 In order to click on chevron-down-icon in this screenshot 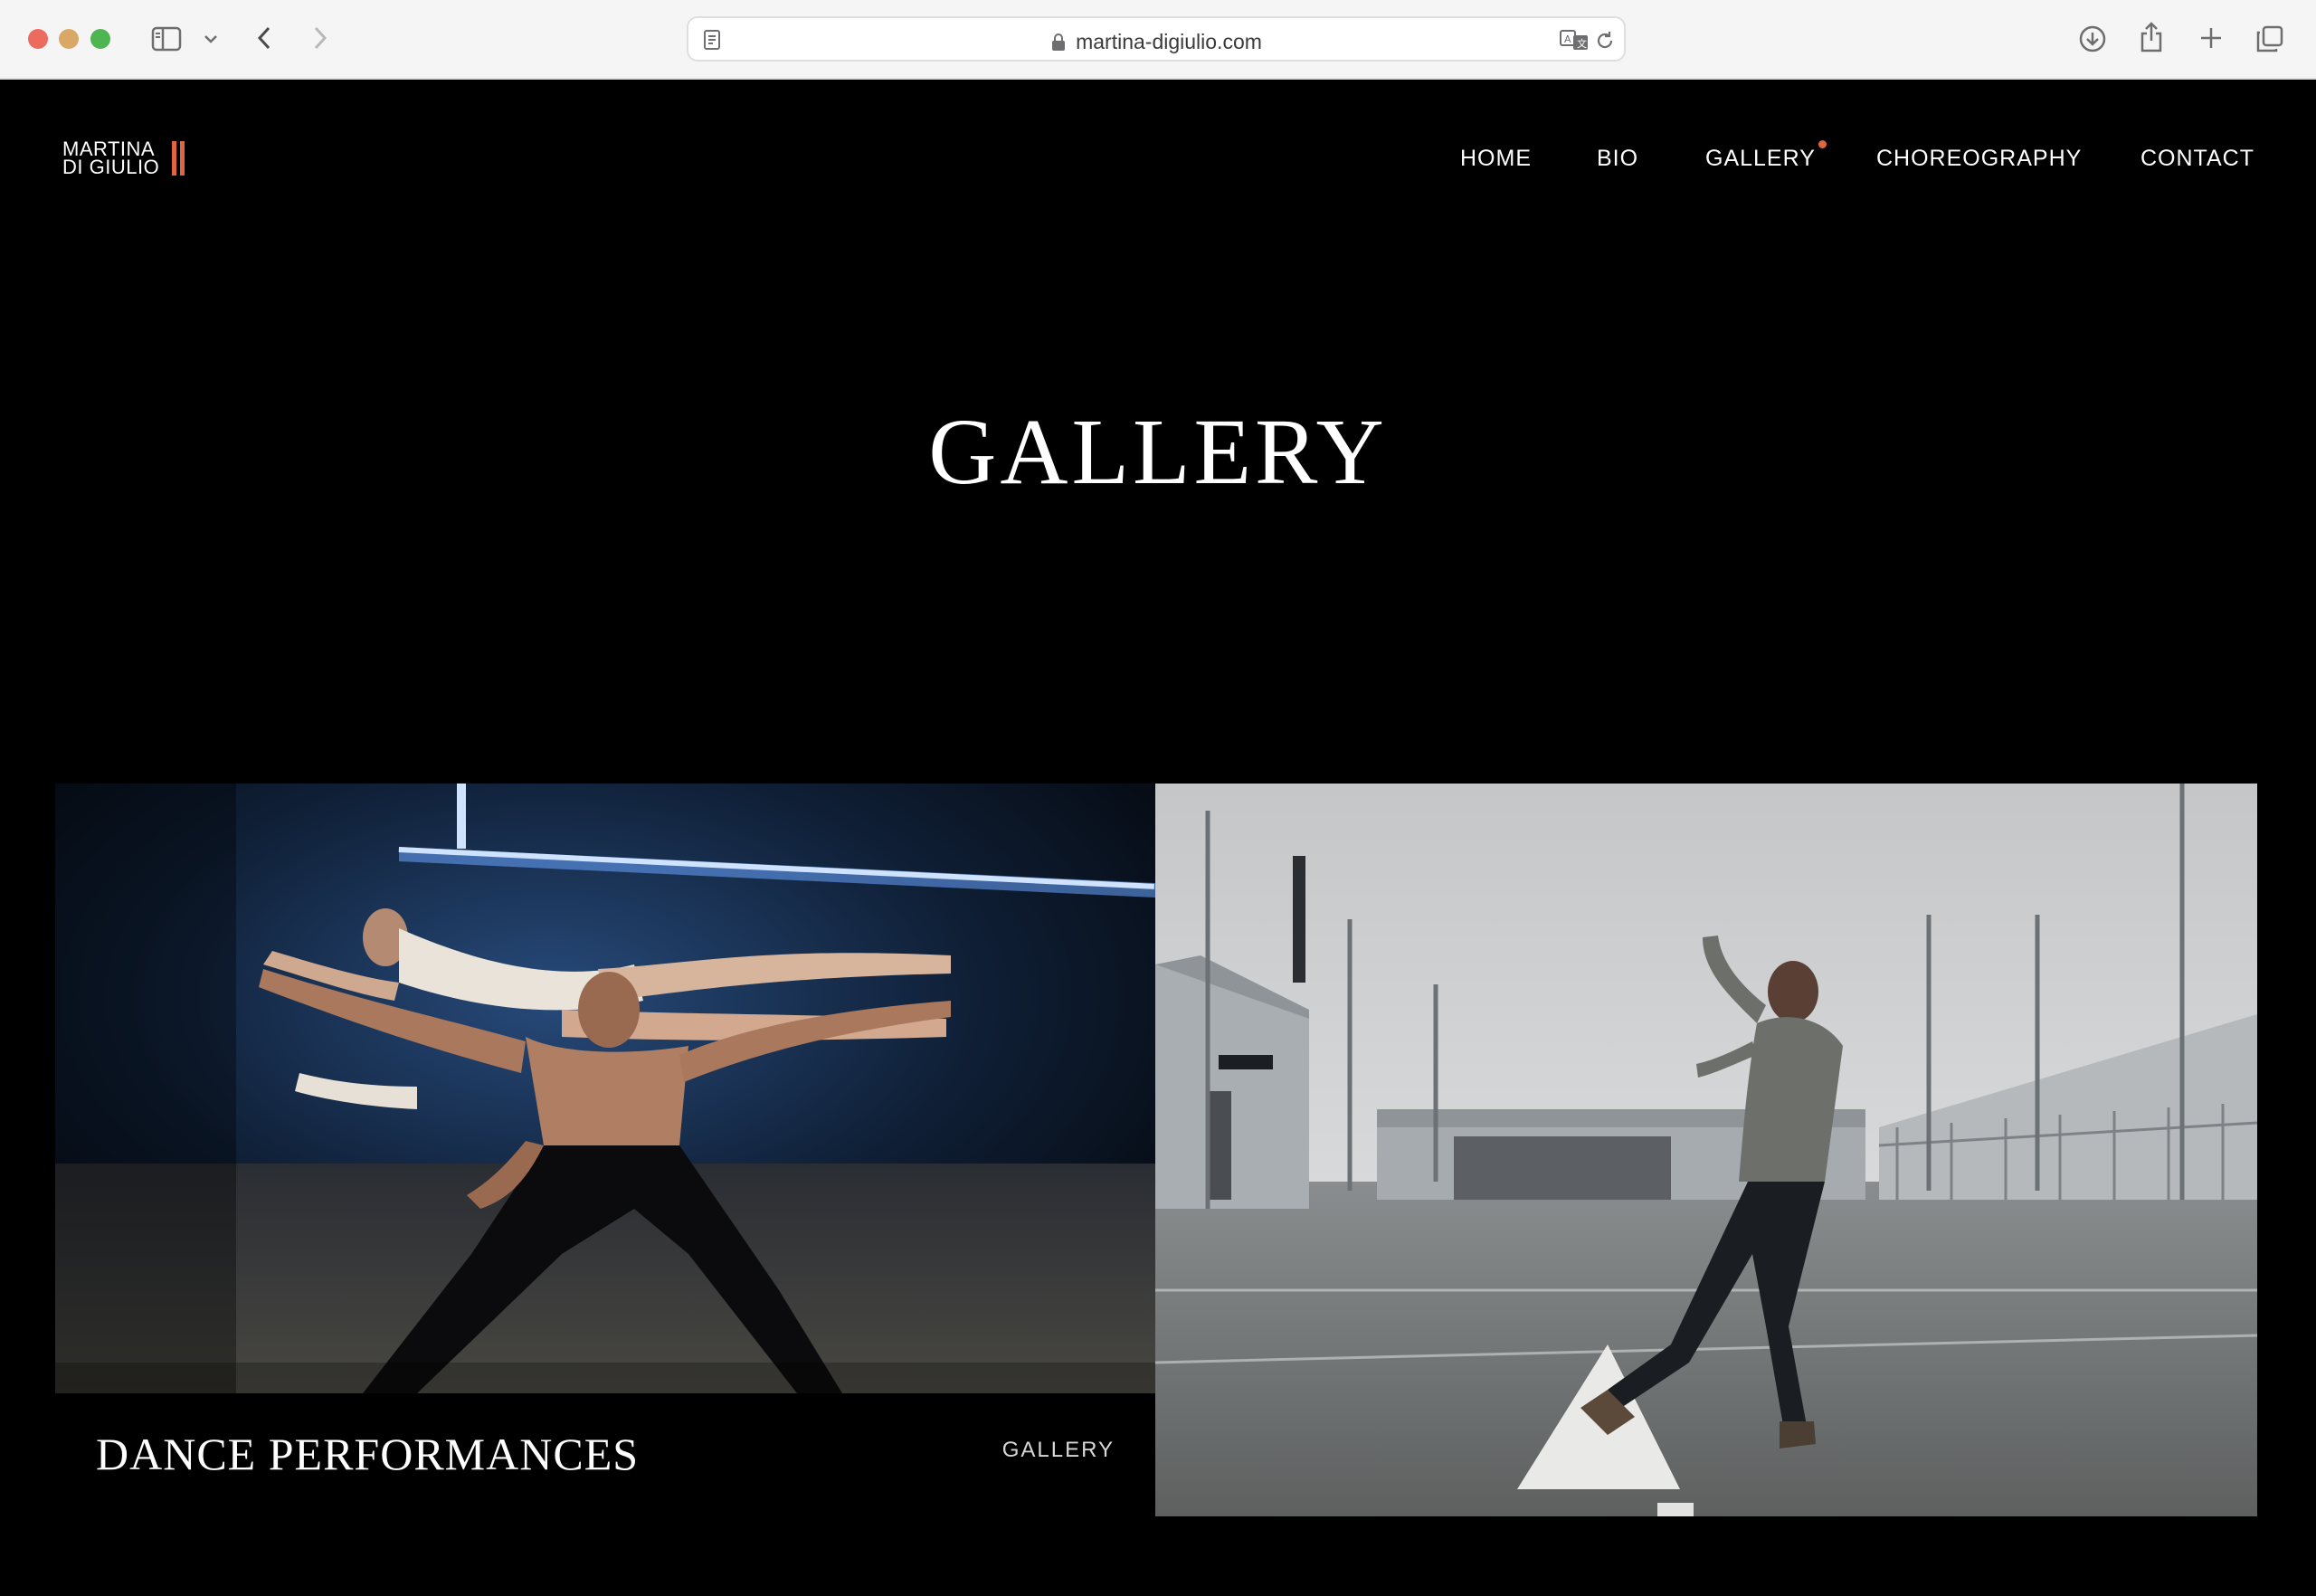, I will do `click(211, 39)`.